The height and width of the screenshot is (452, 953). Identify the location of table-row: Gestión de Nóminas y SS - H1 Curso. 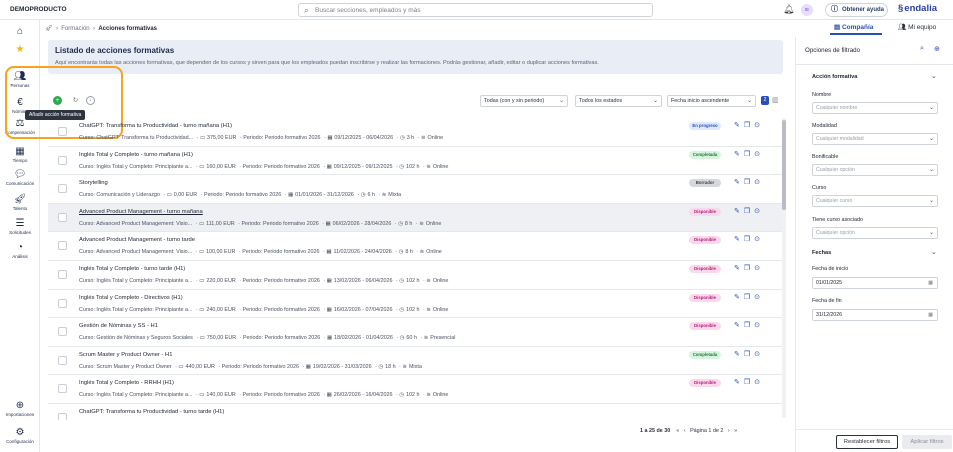
(415, 332).